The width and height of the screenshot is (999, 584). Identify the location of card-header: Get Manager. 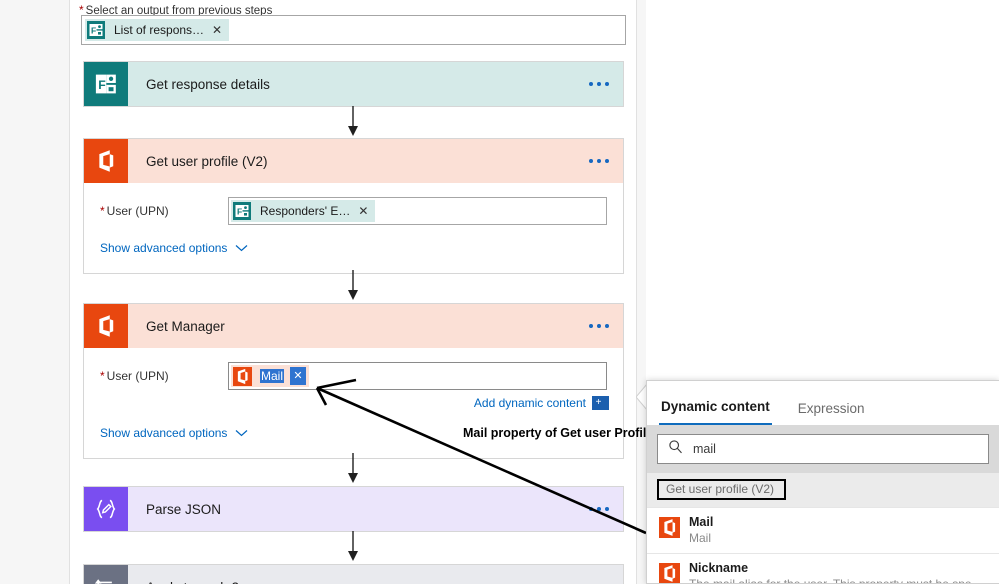
(353, 326).